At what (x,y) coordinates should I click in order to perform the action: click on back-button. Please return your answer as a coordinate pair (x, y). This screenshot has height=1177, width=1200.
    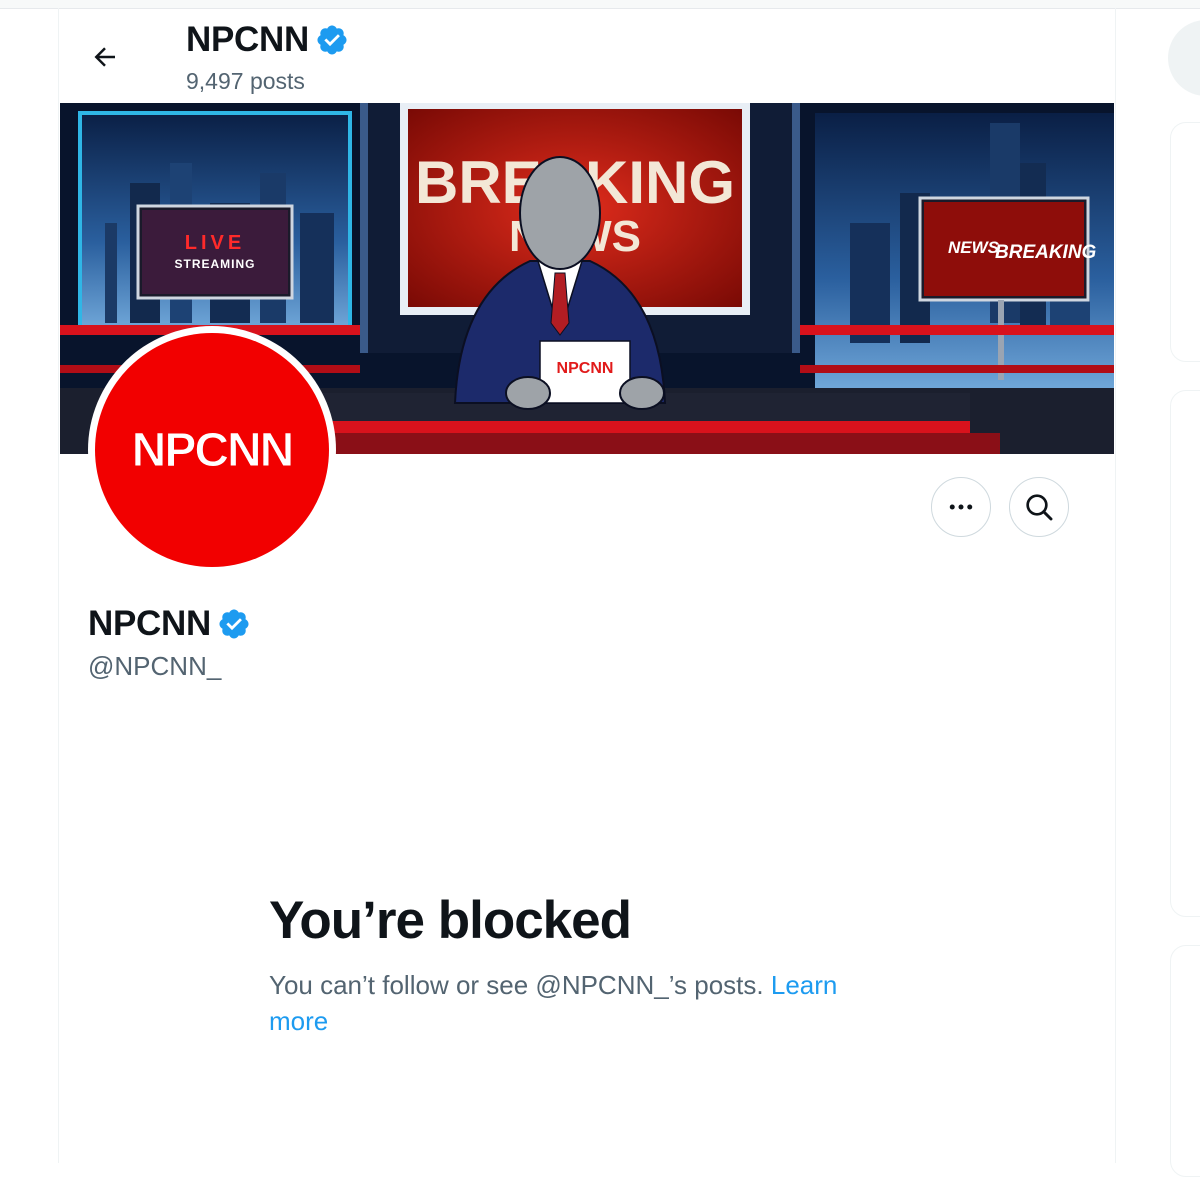
    Looking at the image, I should click on (105, 57).